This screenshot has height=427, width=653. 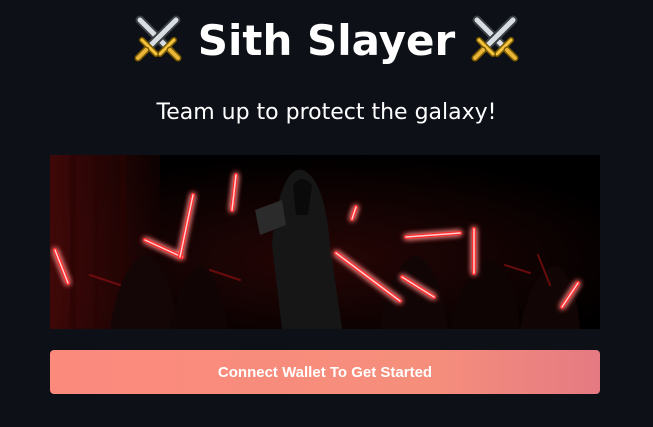 What do you see at coordinates (326, 112) in the screenshot?
I see `page-subtitle: Team up to protect the galaxy!` at bounding box center [326, 112].